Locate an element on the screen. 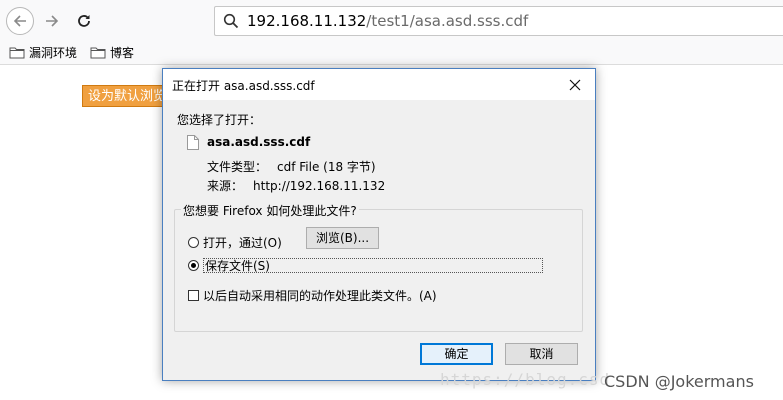 Image resolution: width=783 pixels, height=400 pixels. dialog-titlebar: 正在打开 asa.asd.sss.cdf is located at coordinates (379, 84).